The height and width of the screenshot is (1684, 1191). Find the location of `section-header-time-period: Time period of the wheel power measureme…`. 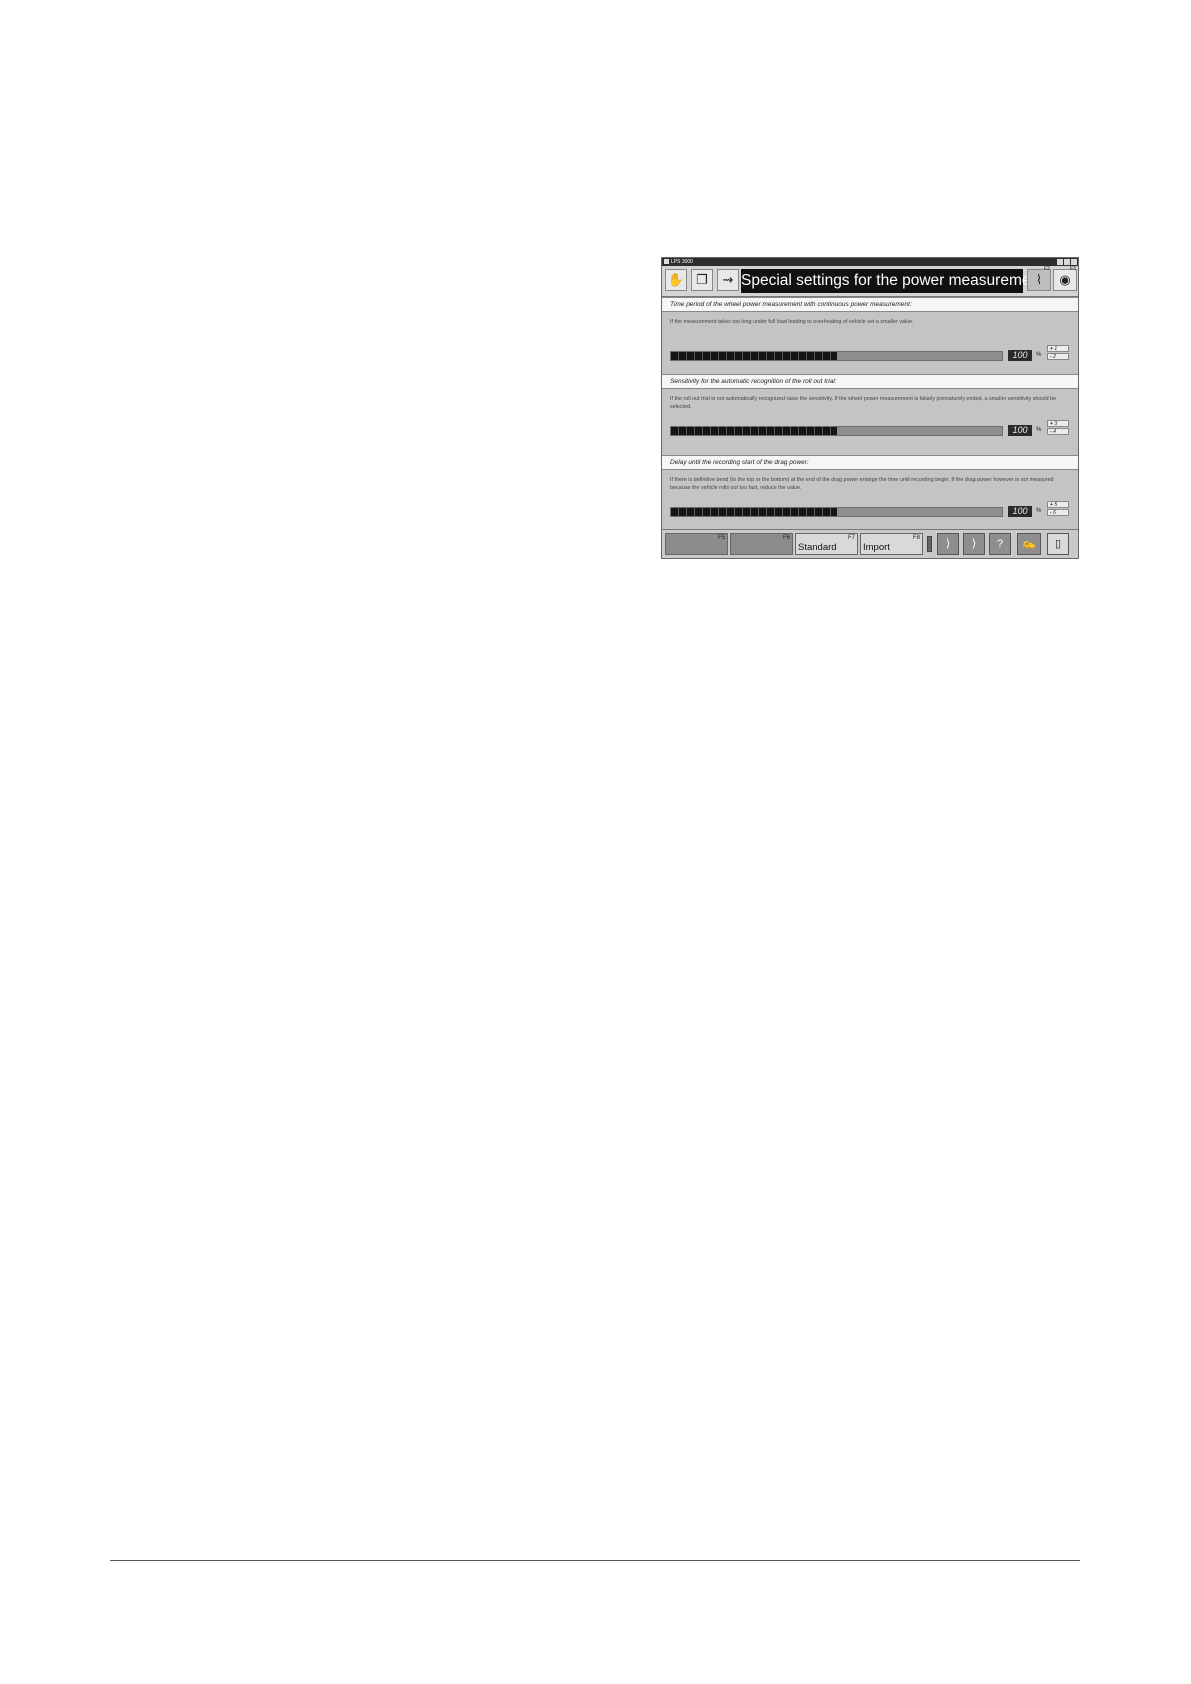

section-header-time-period: Time period of the wheel power measureme… is located at coordinates (870, 304).